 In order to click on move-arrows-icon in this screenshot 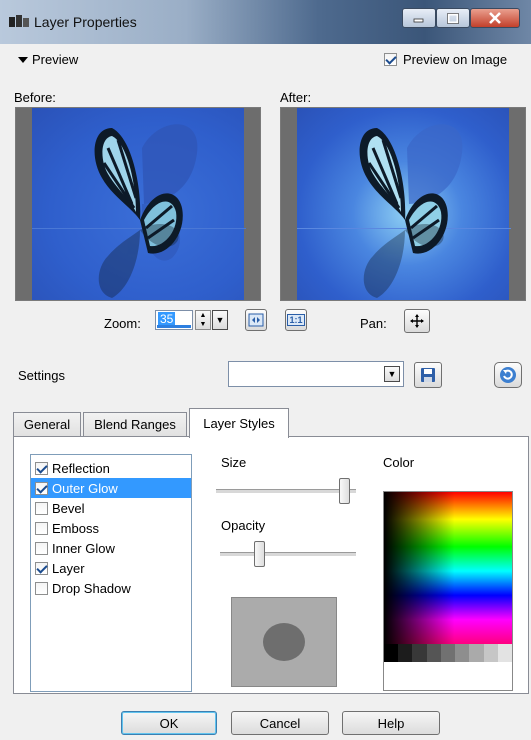, I will do `click(417, 321)`.